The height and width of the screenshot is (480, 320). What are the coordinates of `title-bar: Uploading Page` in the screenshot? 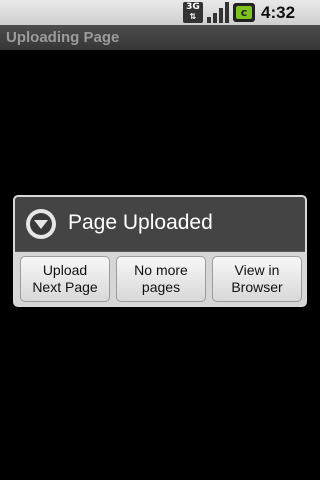 It's located at (160, 37).